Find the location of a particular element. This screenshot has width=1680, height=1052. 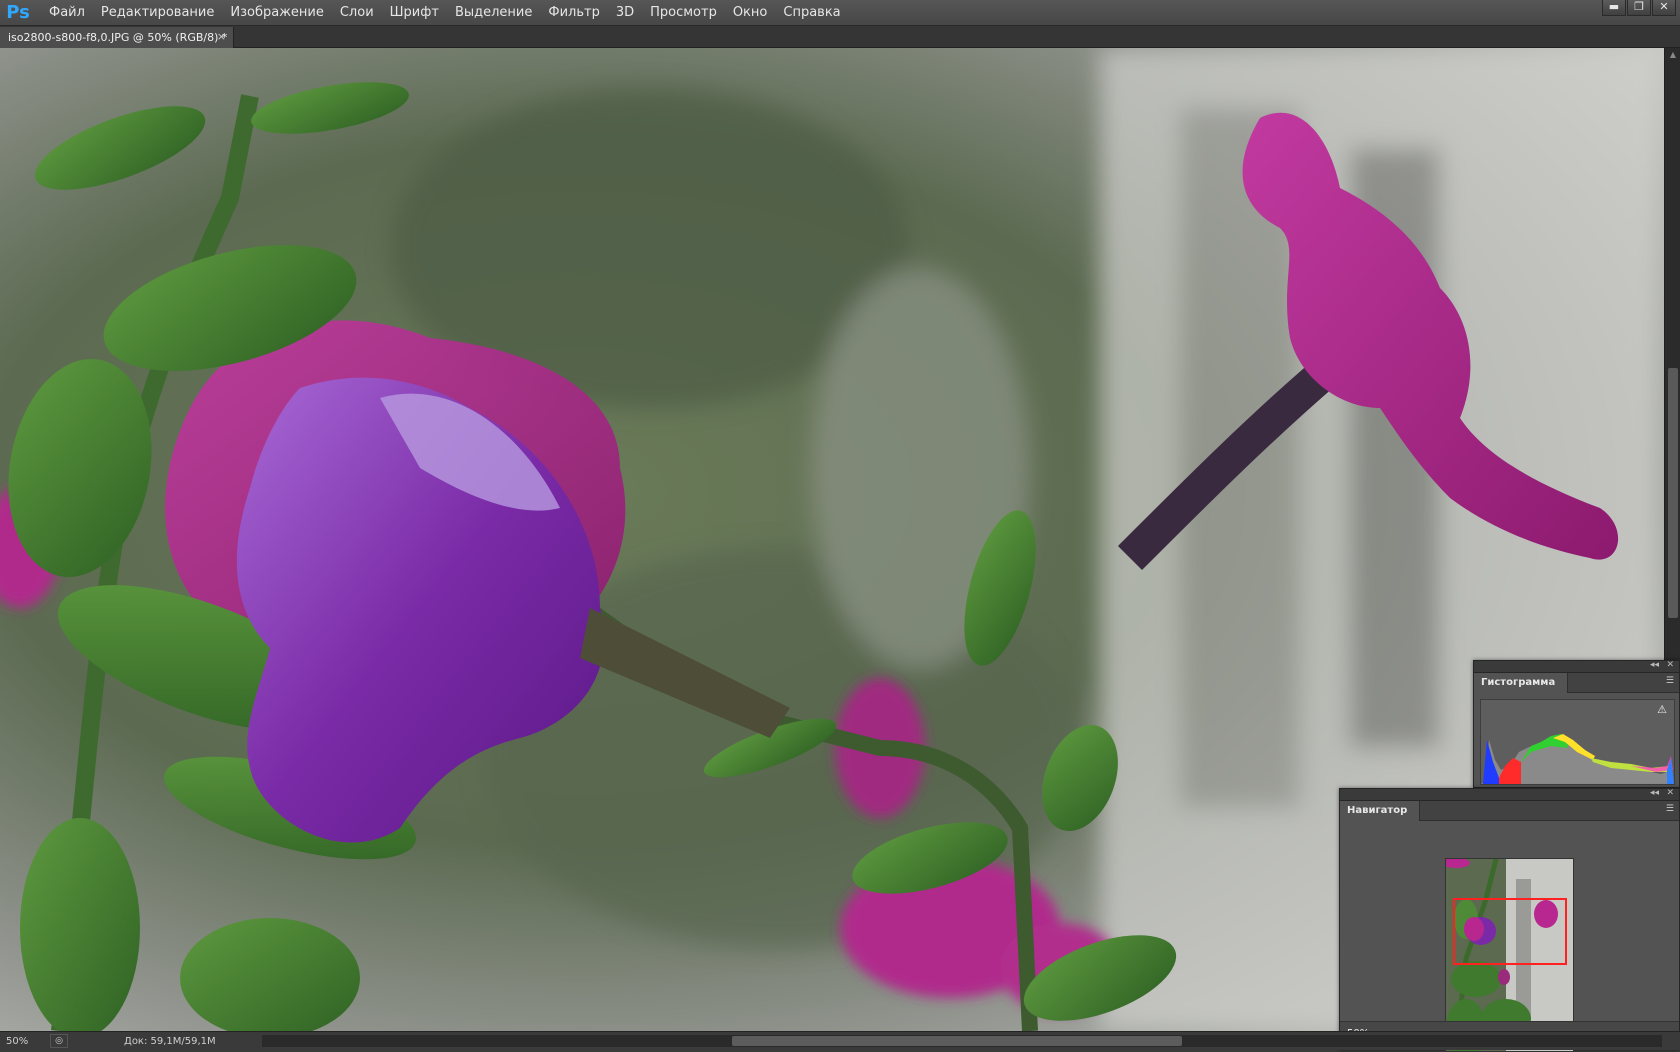

menu-type: Шрифт is located at coordinates (414, 12).